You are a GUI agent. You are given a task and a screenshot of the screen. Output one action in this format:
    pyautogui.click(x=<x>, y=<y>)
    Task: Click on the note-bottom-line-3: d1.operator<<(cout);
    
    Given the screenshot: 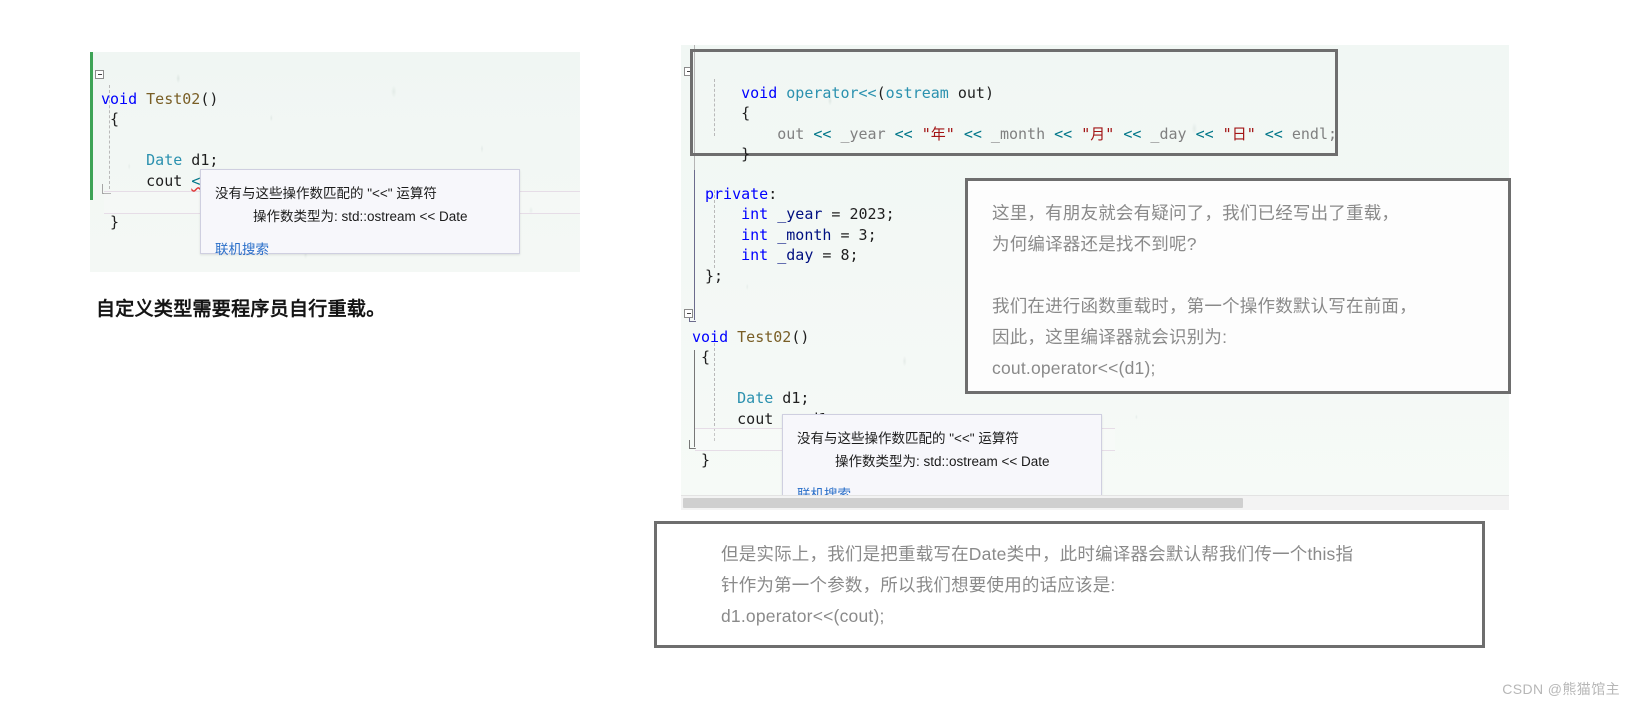 What is the action you would take?
    pyautogui.click(x=803, y=616)
    